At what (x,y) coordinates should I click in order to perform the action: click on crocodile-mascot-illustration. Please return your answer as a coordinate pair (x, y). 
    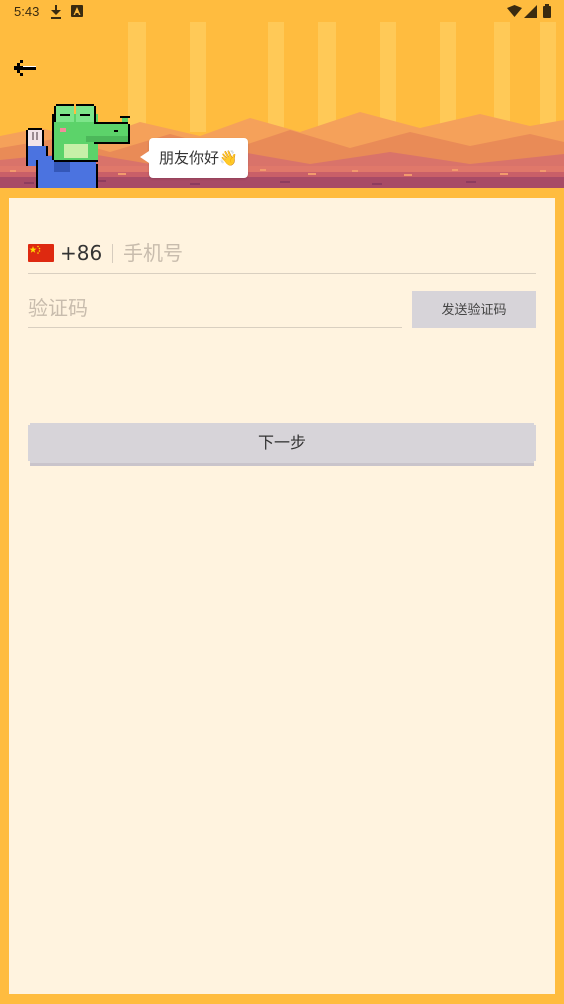
    Looking at the image, I should click on (78, 146).